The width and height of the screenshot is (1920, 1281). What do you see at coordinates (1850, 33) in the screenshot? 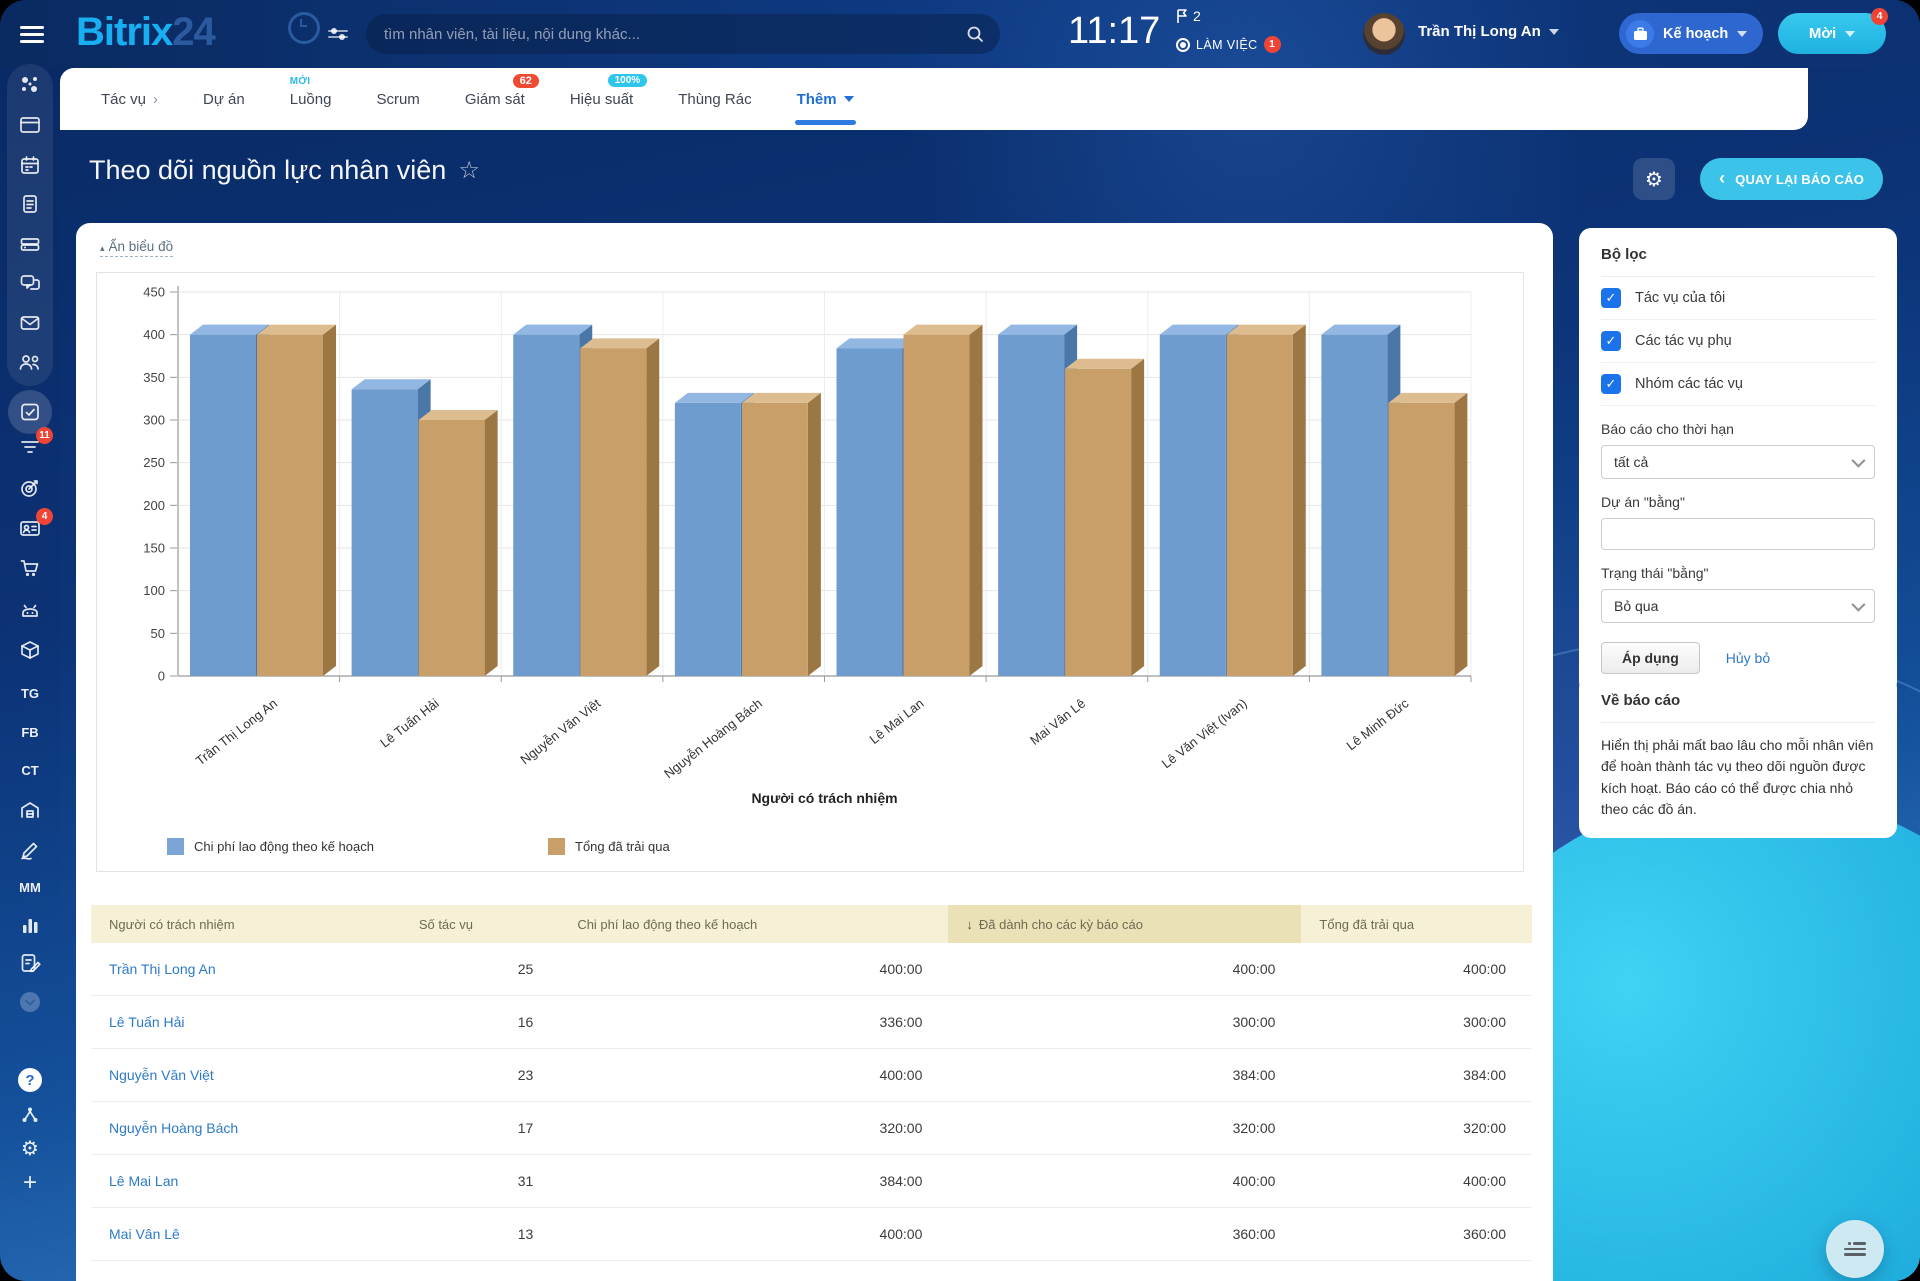
I see `chevron-down-icon` at bounding box center [1850, 33].